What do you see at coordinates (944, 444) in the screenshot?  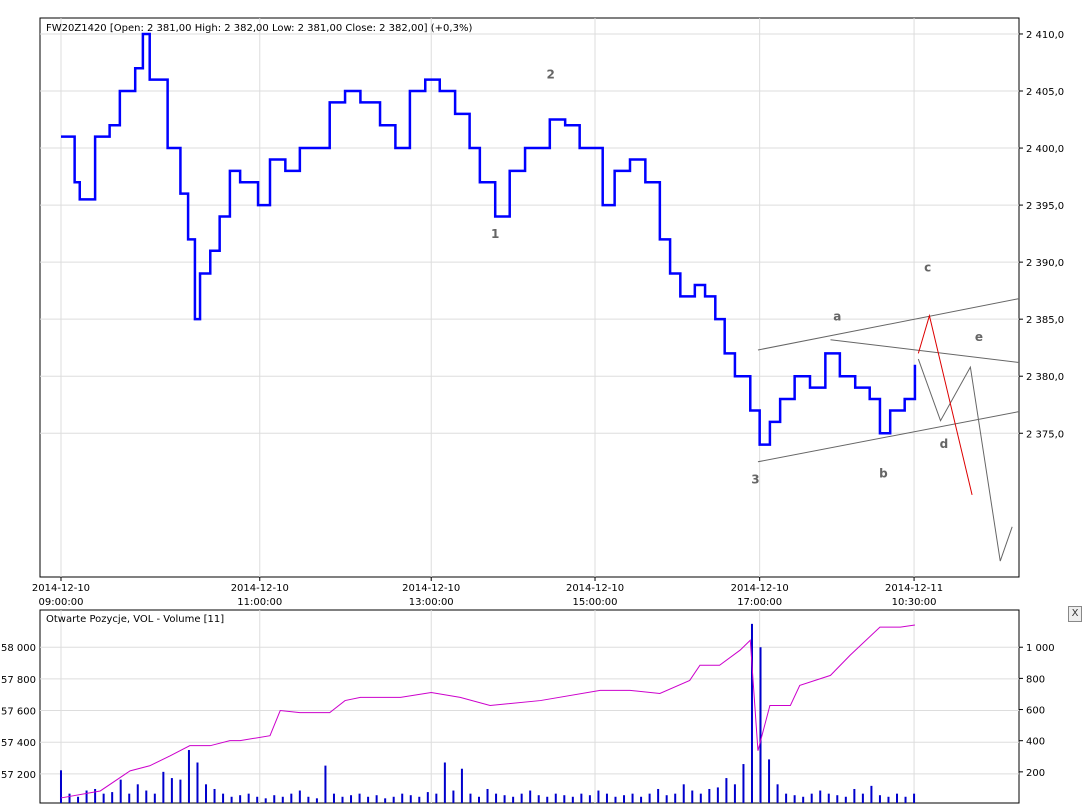 I see `wave-label: d` at bounding box center [944, 444].